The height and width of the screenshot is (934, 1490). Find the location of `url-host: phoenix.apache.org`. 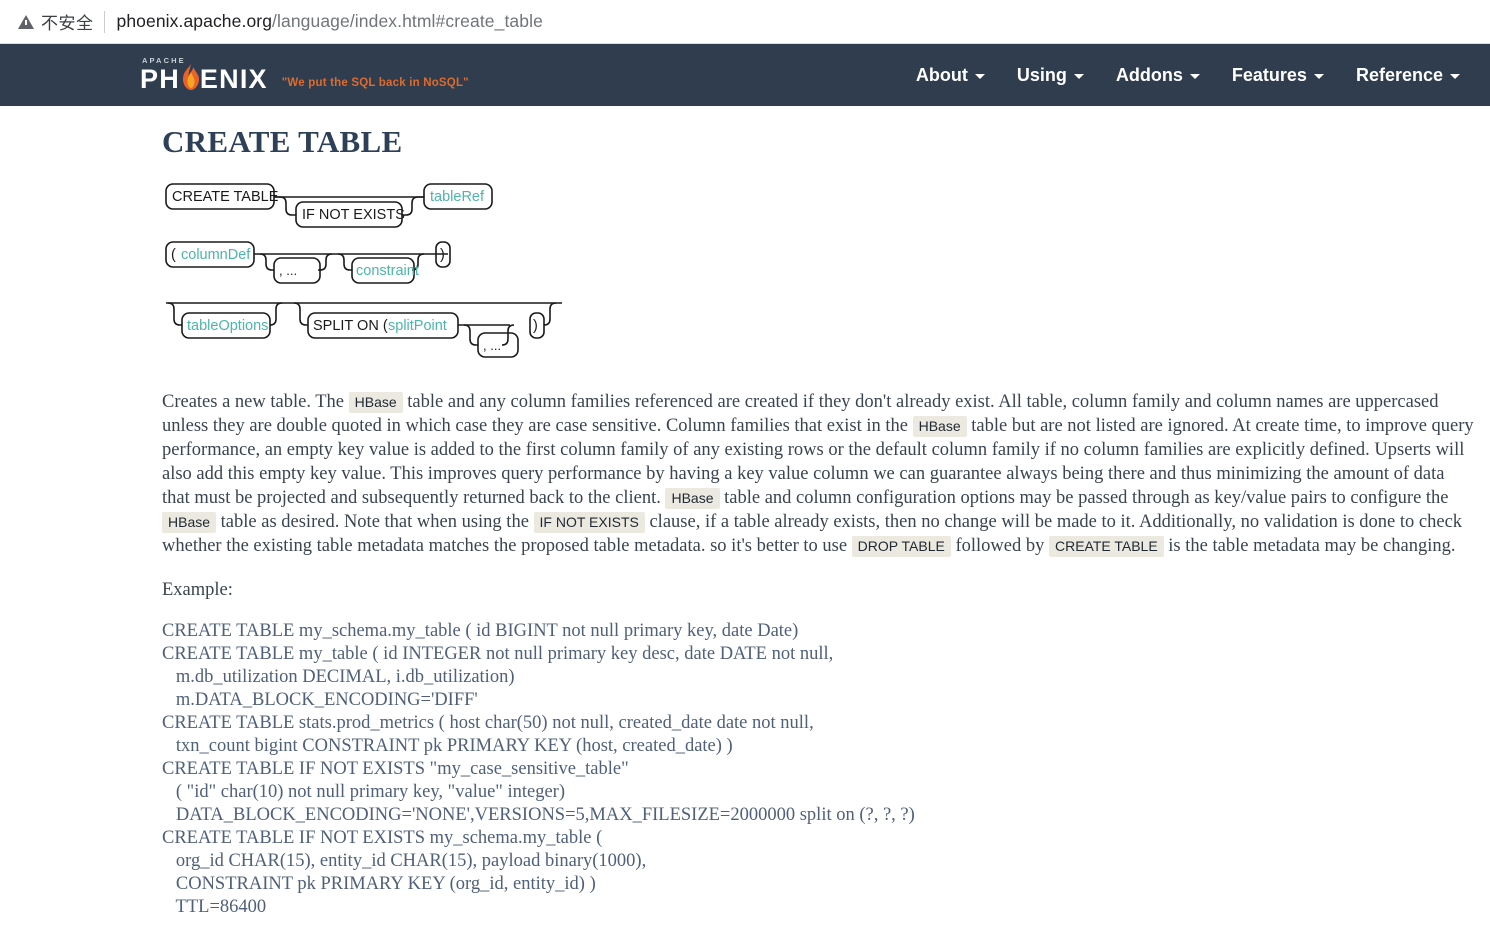

url-host: phoenix.apache.org is located at coordinates (194, 21).